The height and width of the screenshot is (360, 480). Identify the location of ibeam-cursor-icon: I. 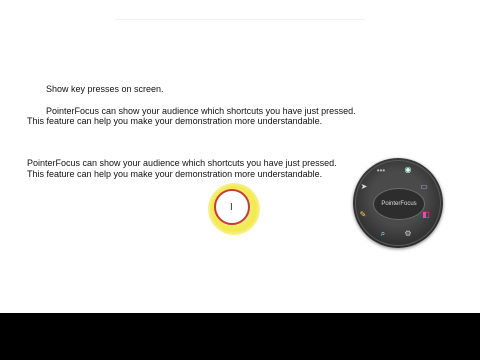
(231, 207).